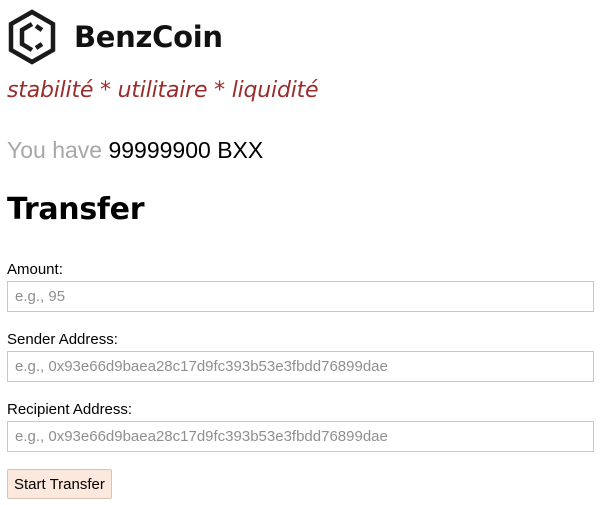 This screenshot has height=505, width=602. Describe the element at coordinates (32, 37) in the screenshot. I see `hexagon-logo-icon` at that location.